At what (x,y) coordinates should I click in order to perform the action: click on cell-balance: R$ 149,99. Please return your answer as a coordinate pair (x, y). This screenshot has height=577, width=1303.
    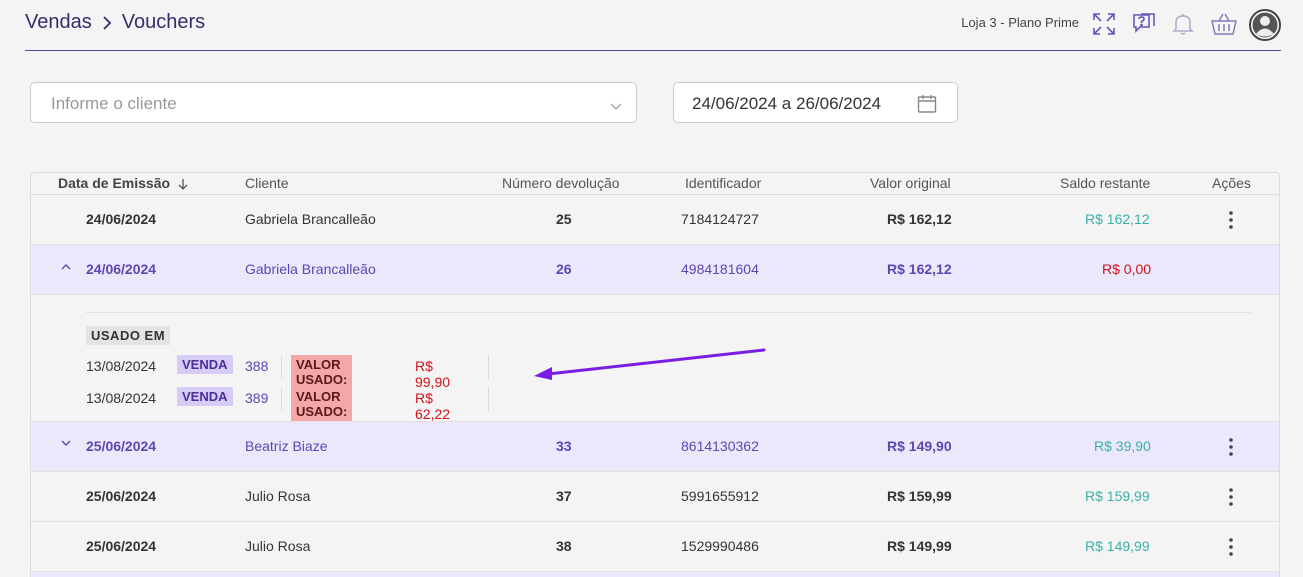
    Looking at the image, I should click on (1117, 546).